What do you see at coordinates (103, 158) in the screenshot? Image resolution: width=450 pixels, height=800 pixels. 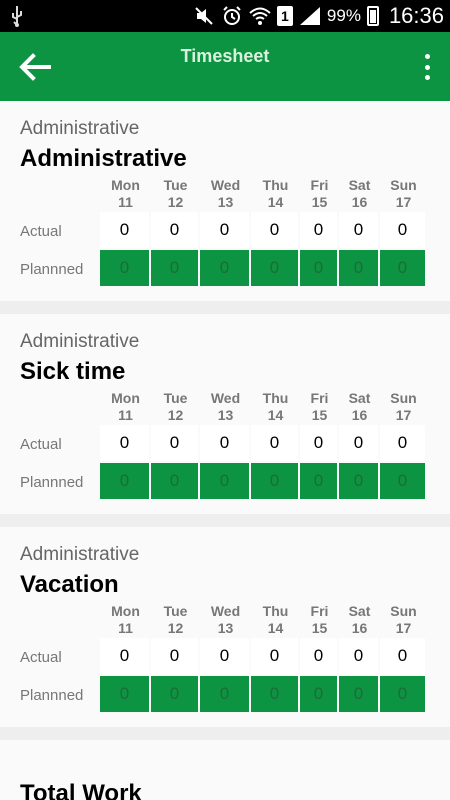 I see `card-title: Administrative` at bounding box center [103, 158].